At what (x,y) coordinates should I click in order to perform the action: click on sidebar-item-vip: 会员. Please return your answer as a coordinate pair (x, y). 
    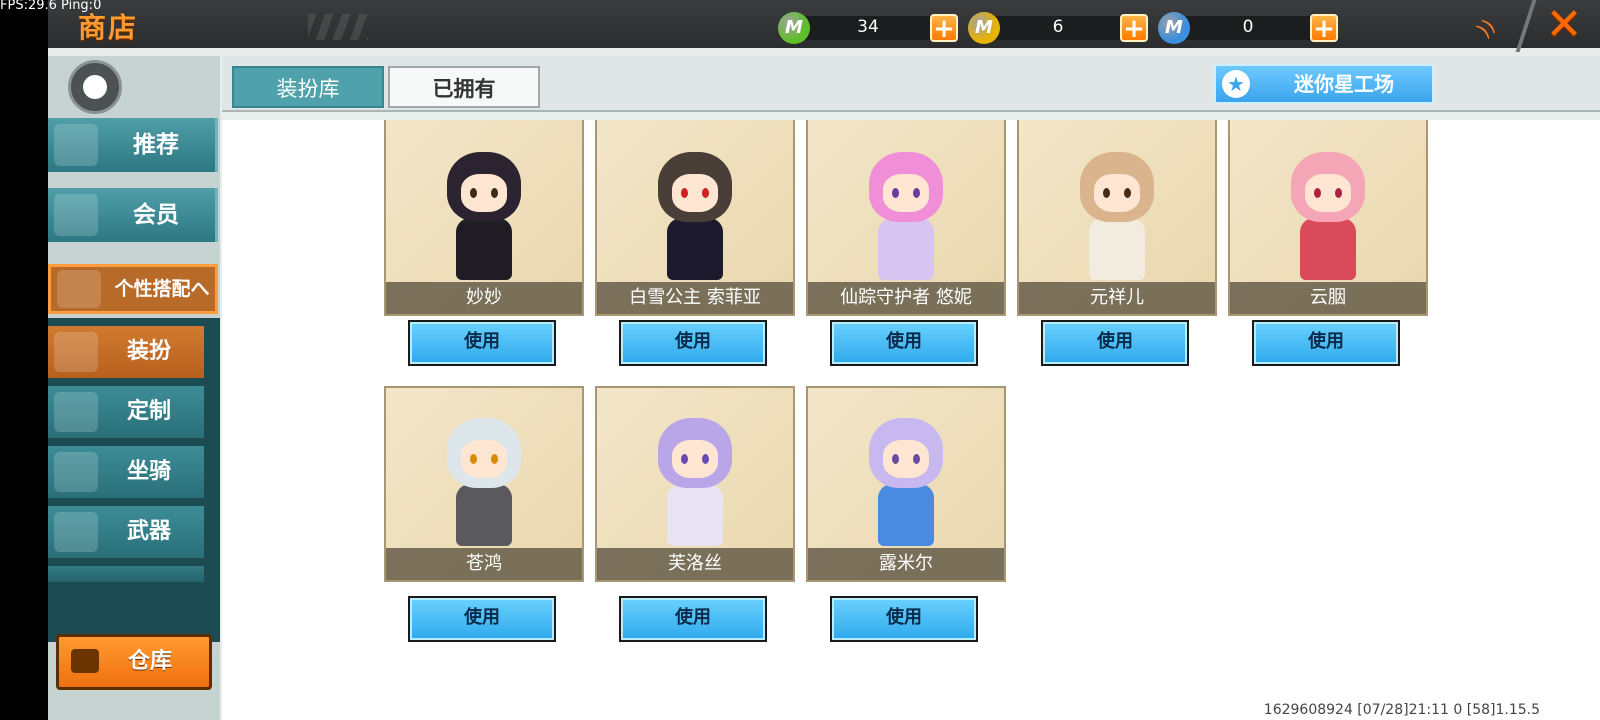
    Looking at the image, I should click on (133, 215).